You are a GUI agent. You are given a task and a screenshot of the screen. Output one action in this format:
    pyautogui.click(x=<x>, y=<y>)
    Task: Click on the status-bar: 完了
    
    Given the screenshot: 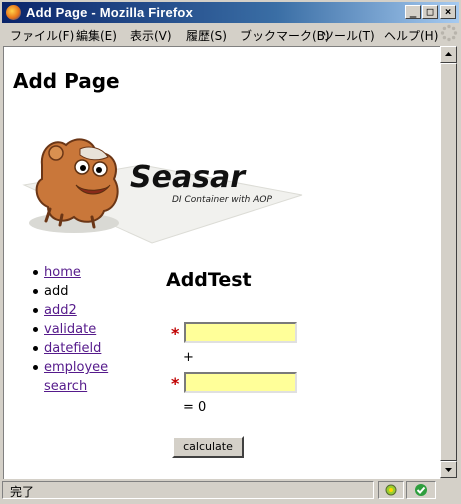 What is the action you would take?
    pyautogui.click(x=230, y=491)
    